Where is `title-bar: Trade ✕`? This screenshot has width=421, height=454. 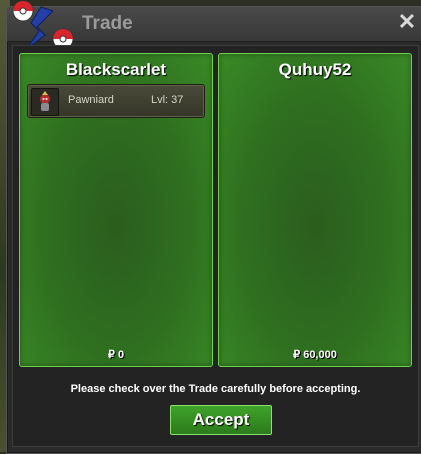
title-bar: Trade ✕ is located at coordinates (214, 25).